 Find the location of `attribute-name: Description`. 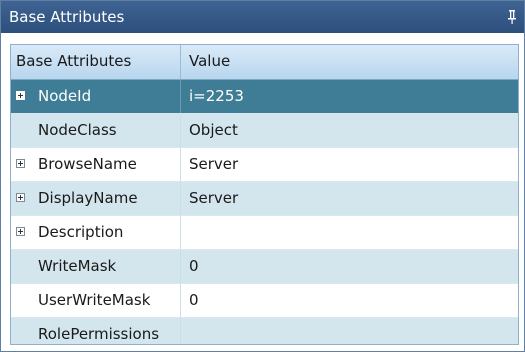

attribute-name: Description is located at coordinates (81, 232).